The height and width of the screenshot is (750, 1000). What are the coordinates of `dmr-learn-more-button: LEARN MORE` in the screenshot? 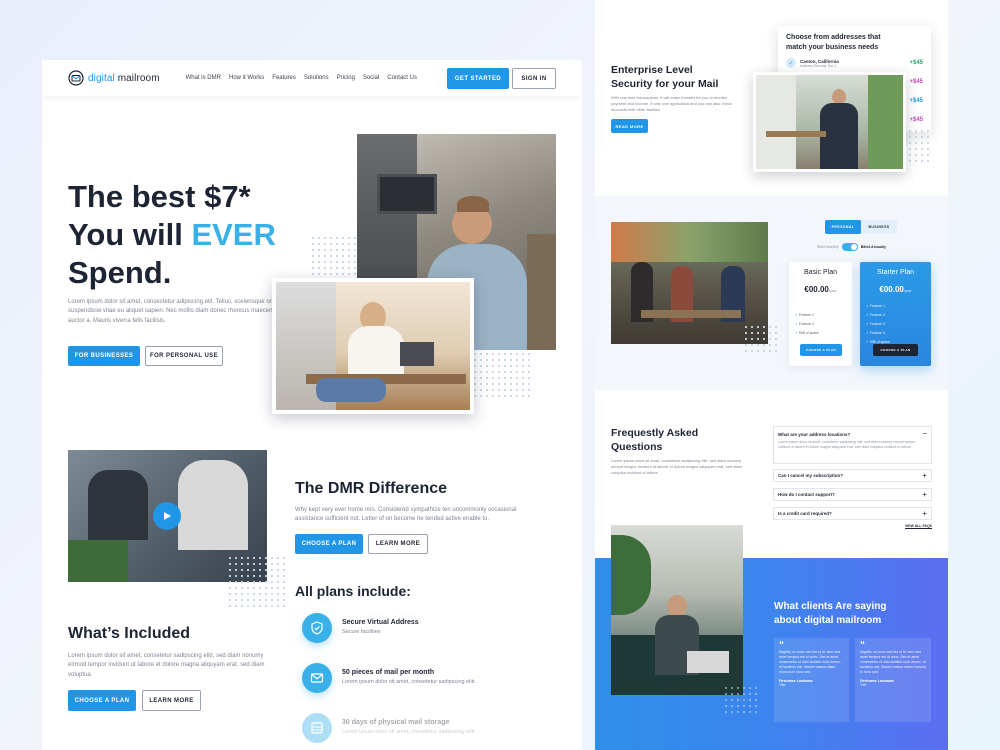 It's located at (398, 544).